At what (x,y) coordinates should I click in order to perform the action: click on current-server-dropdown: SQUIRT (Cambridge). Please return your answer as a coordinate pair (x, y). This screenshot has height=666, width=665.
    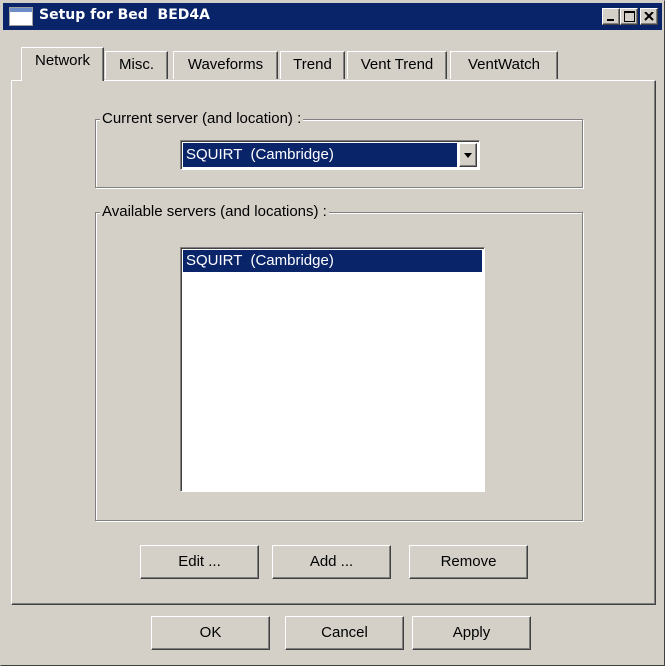
    Looking at the image, I should click on (330, 155).